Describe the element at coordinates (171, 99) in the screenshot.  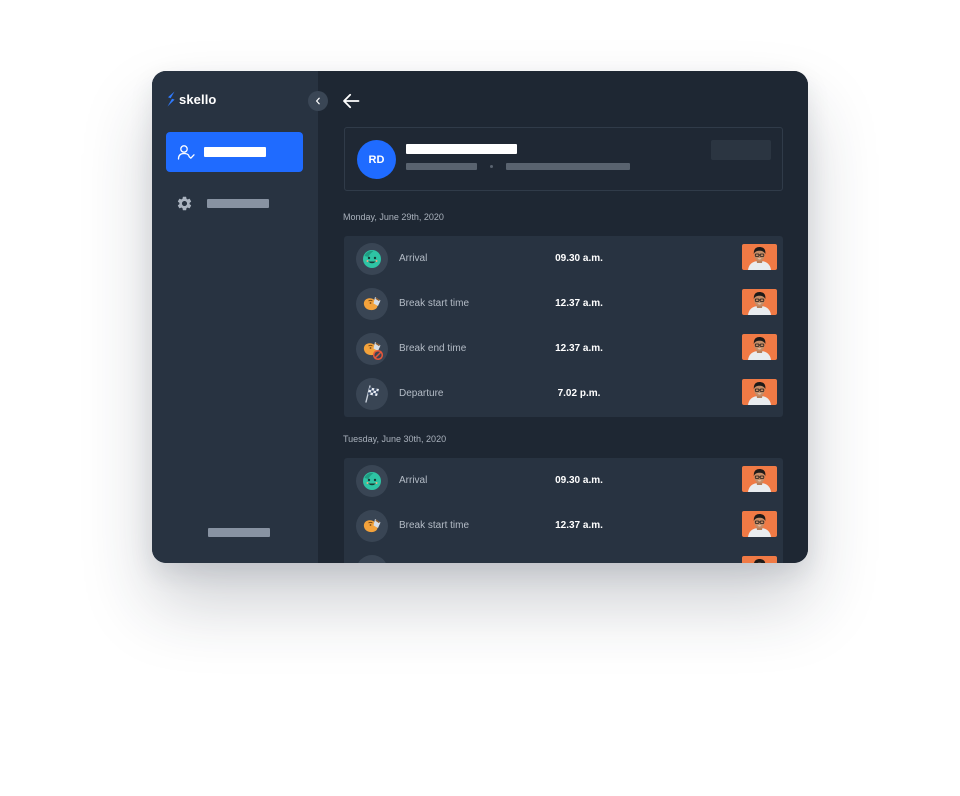
I see `skello-logo-icon` at that location.